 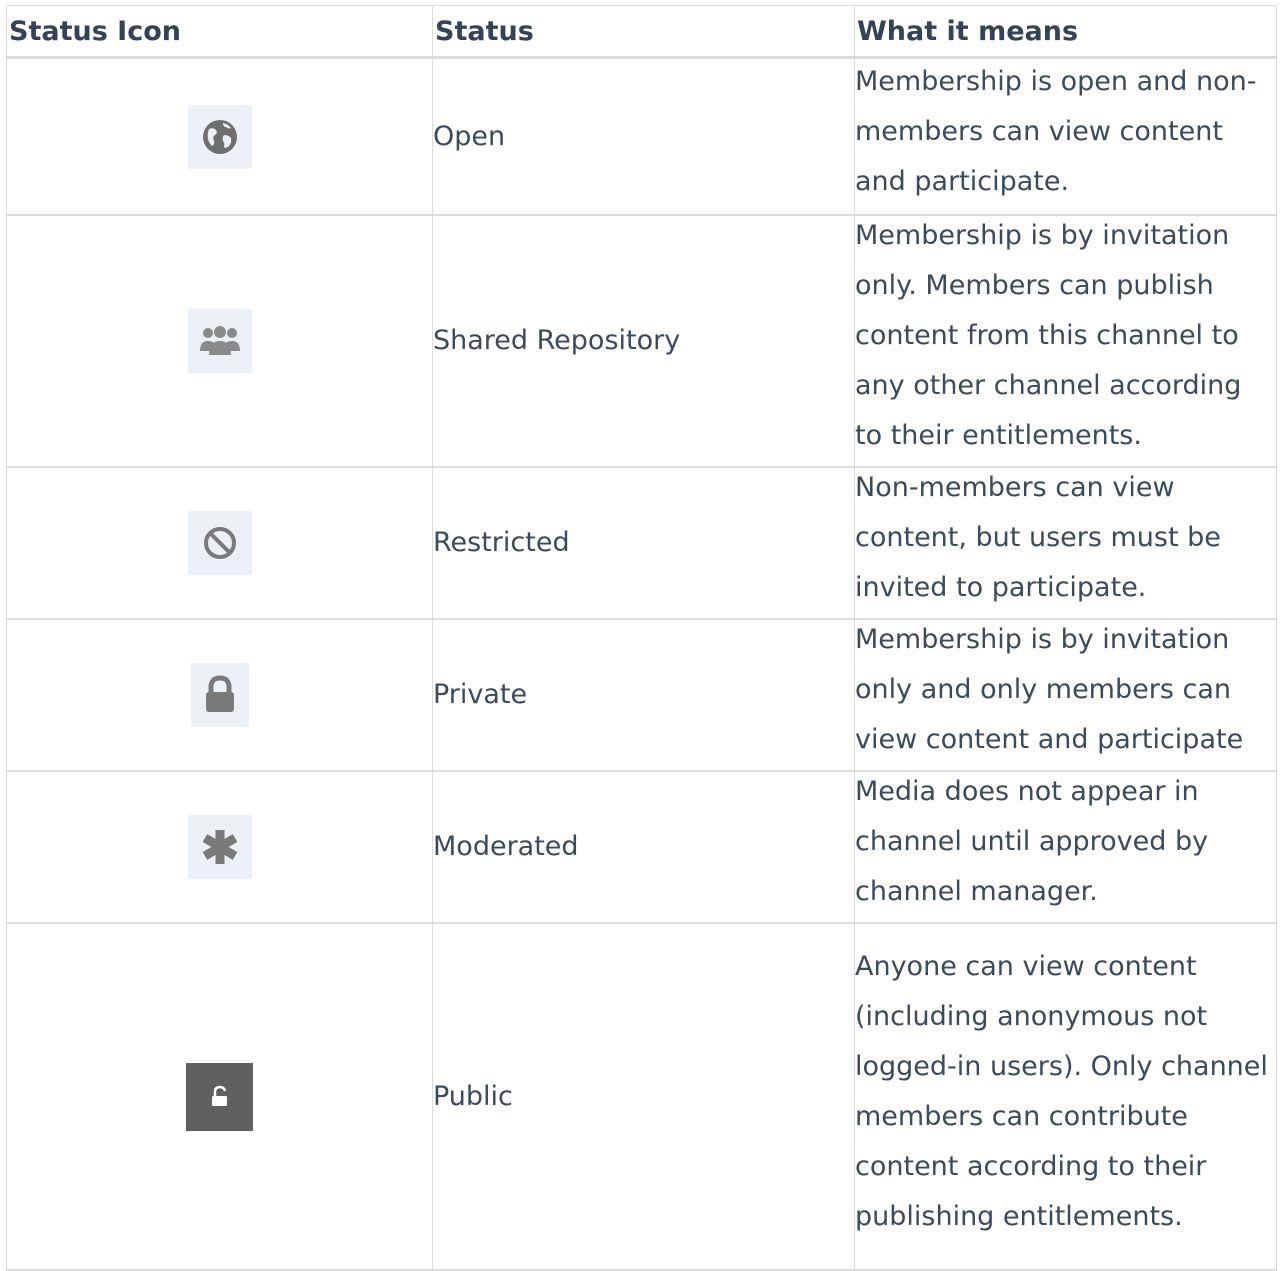 I want to click on header-status-icon: Status Icon, so click(x=219, y=32).